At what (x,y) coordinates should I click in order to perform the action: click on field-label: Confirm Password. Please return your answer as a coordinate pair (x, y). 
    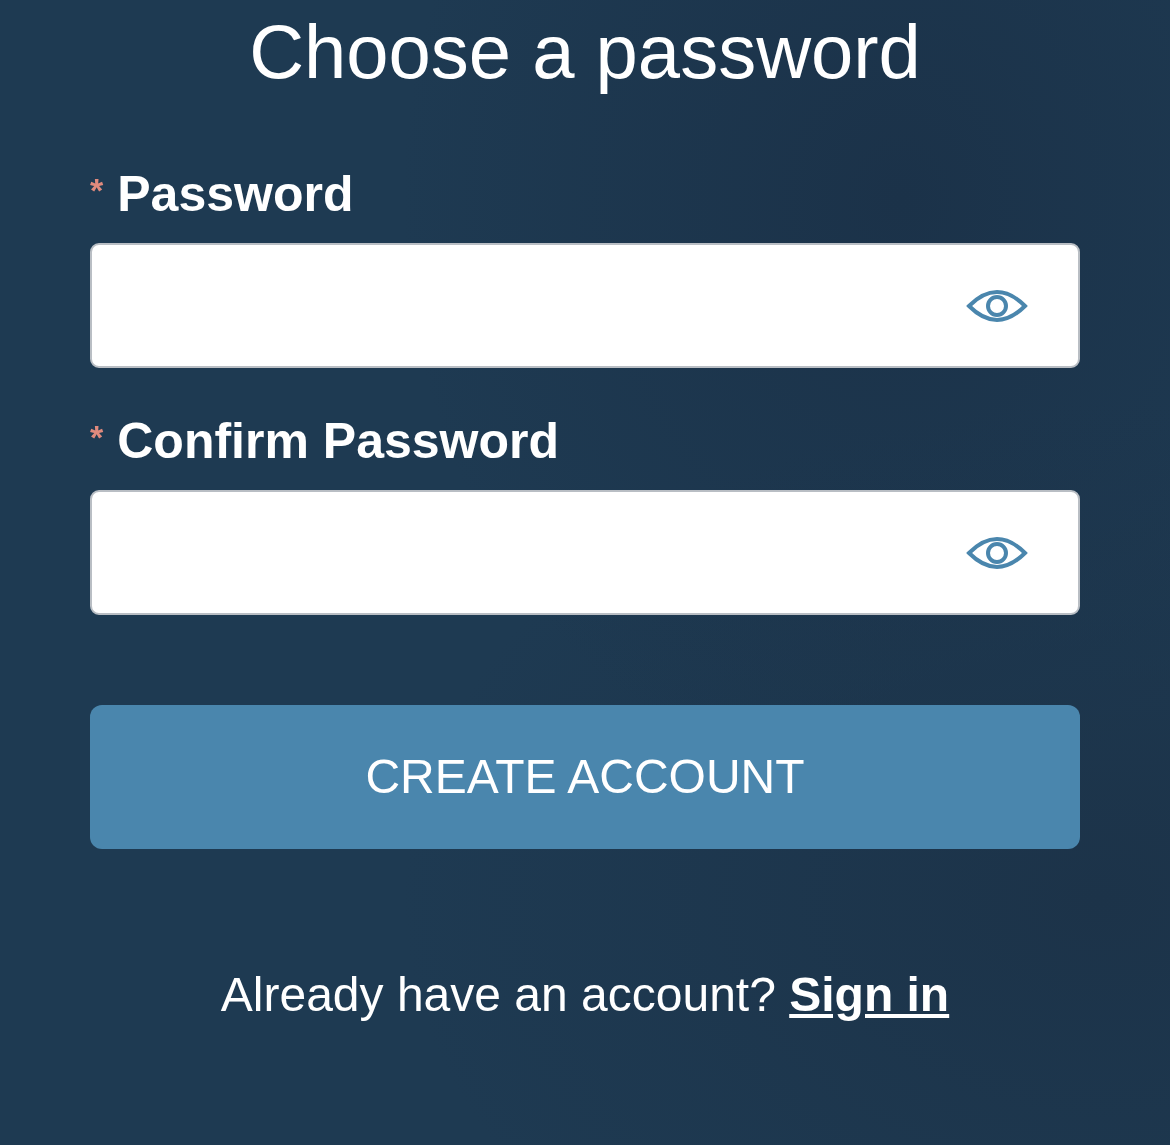
    Looking at the image, I should click on (338, 441).